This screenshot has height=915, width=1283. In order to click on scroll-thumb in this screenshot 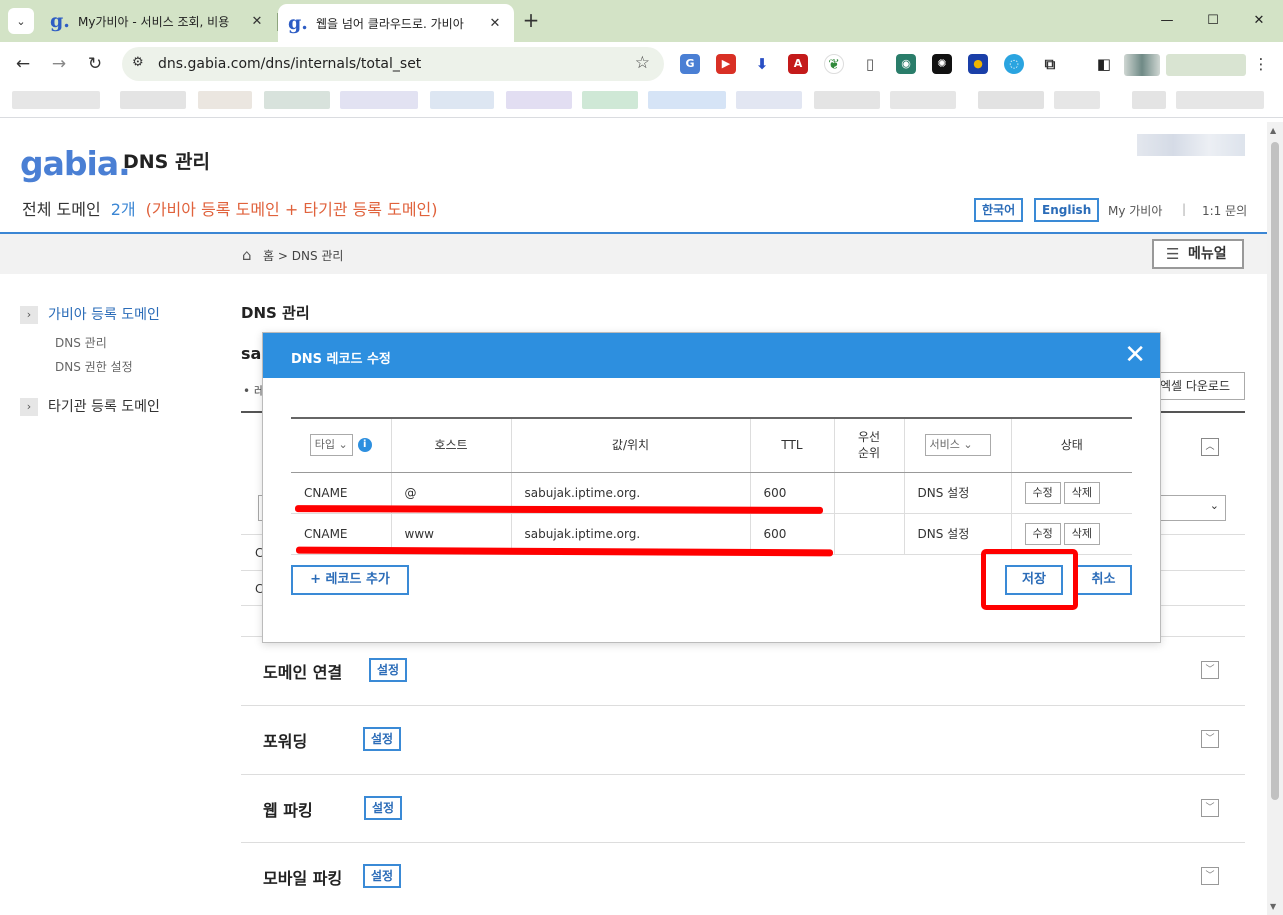, I will do `click(1275, 471)`.